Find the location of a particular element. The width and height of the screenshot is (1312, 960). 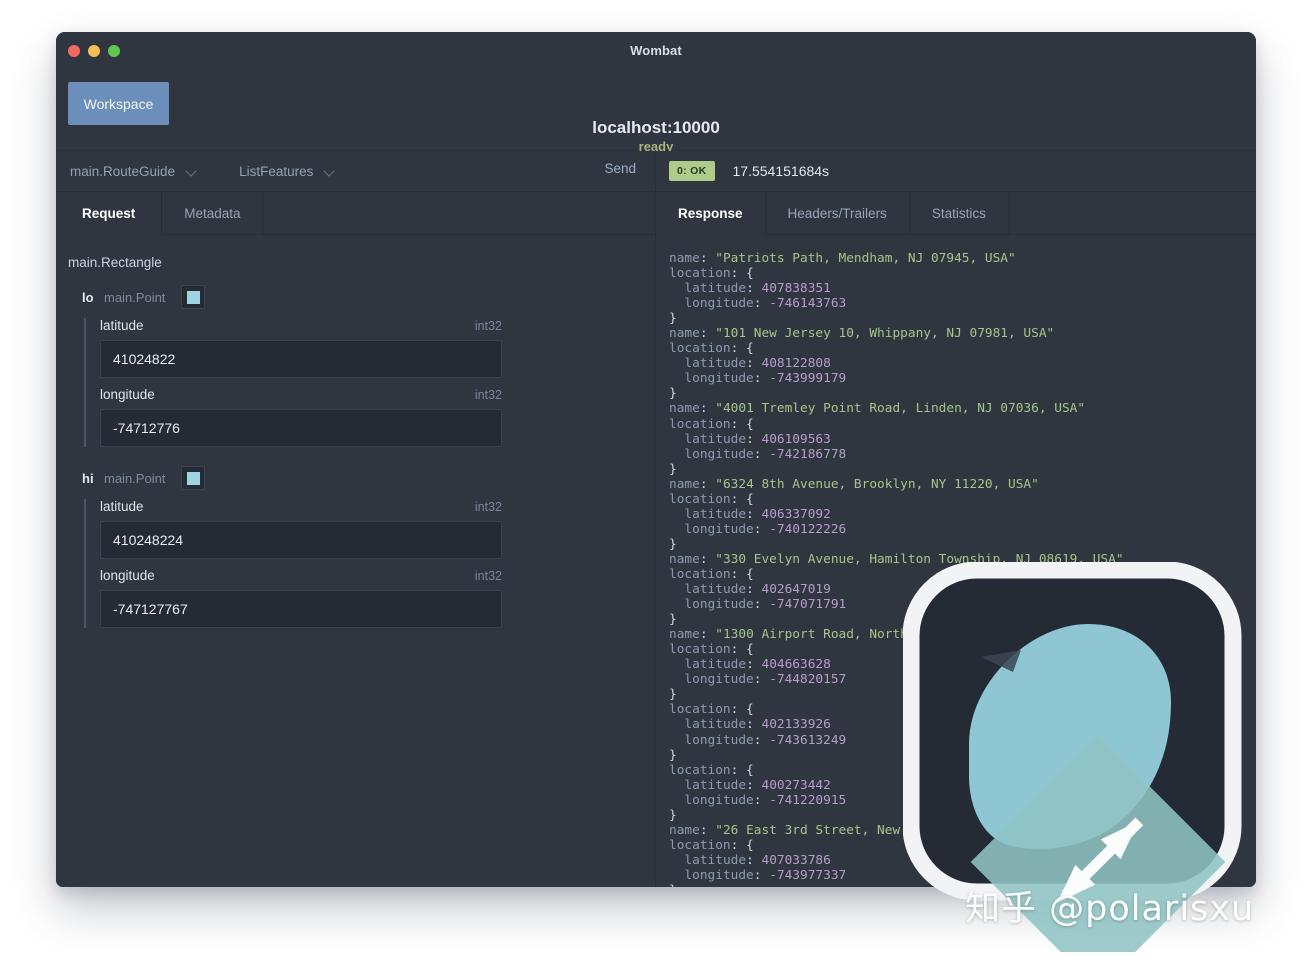

method-dropdown: ListFeatures is located at coordinates (287, 171).